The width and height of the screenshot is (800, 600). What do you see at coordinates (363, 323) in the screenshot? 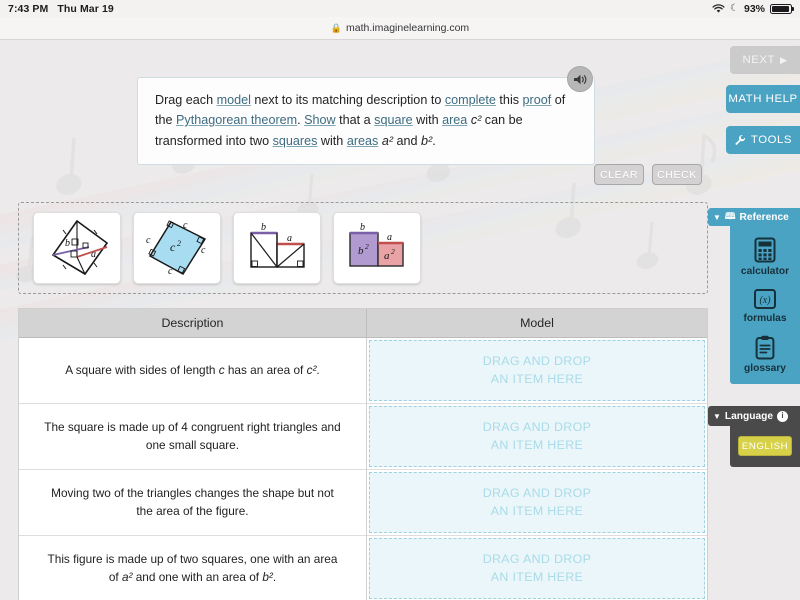
I see `table-header-row: Description Model` at bounding box center [363, 323].